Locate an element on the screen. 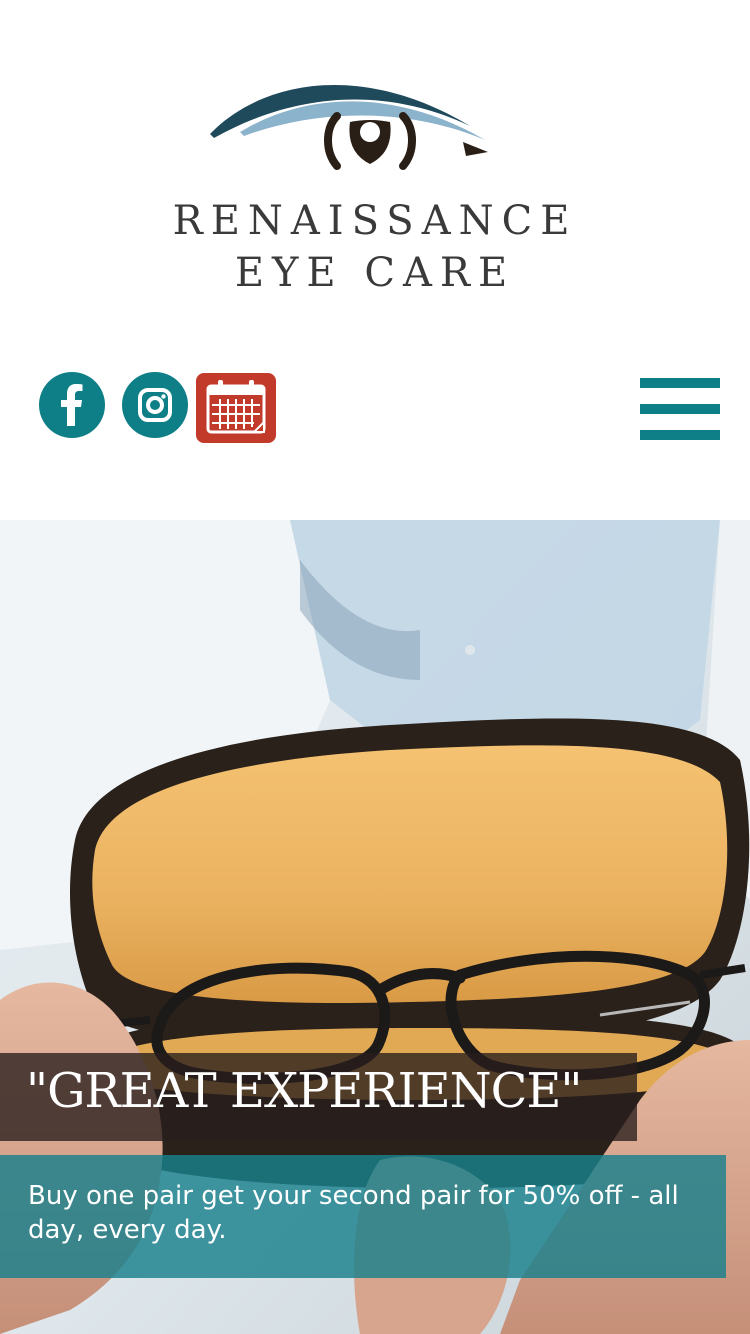 This screenshot has height=1334, width=750. eye-logo-icon is located at coordinates (349, 127).